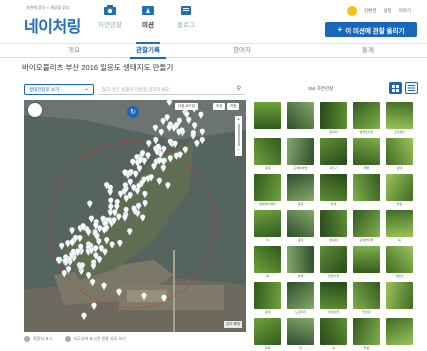 This screenshot has width=427, height=351. I want to click on nav-mission: 미션, so click(148, 24).